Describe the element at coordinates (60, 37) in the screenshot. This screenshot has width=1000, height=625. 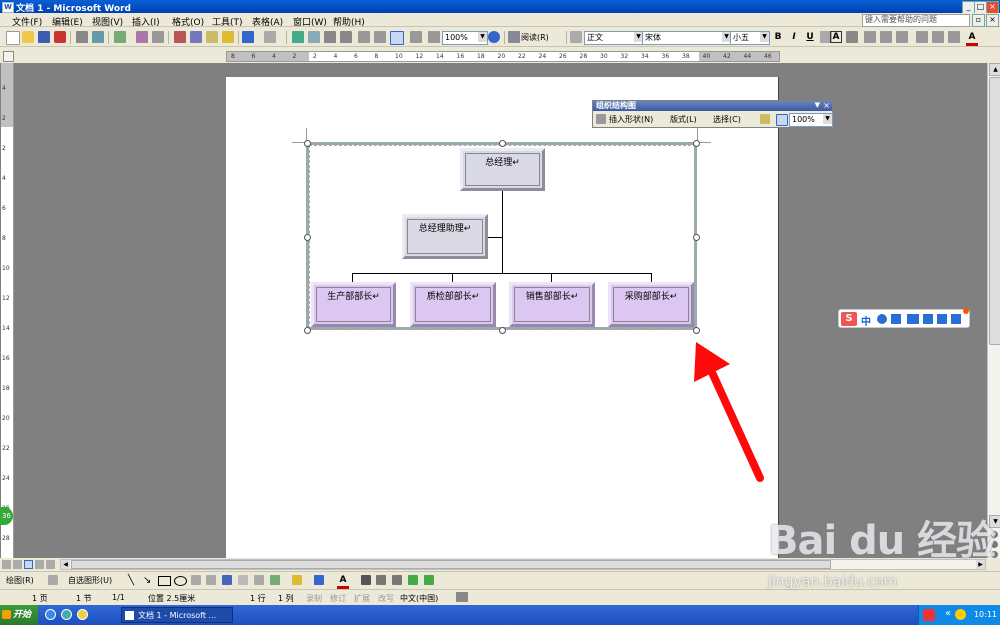
I see `permission-icon` at that location.